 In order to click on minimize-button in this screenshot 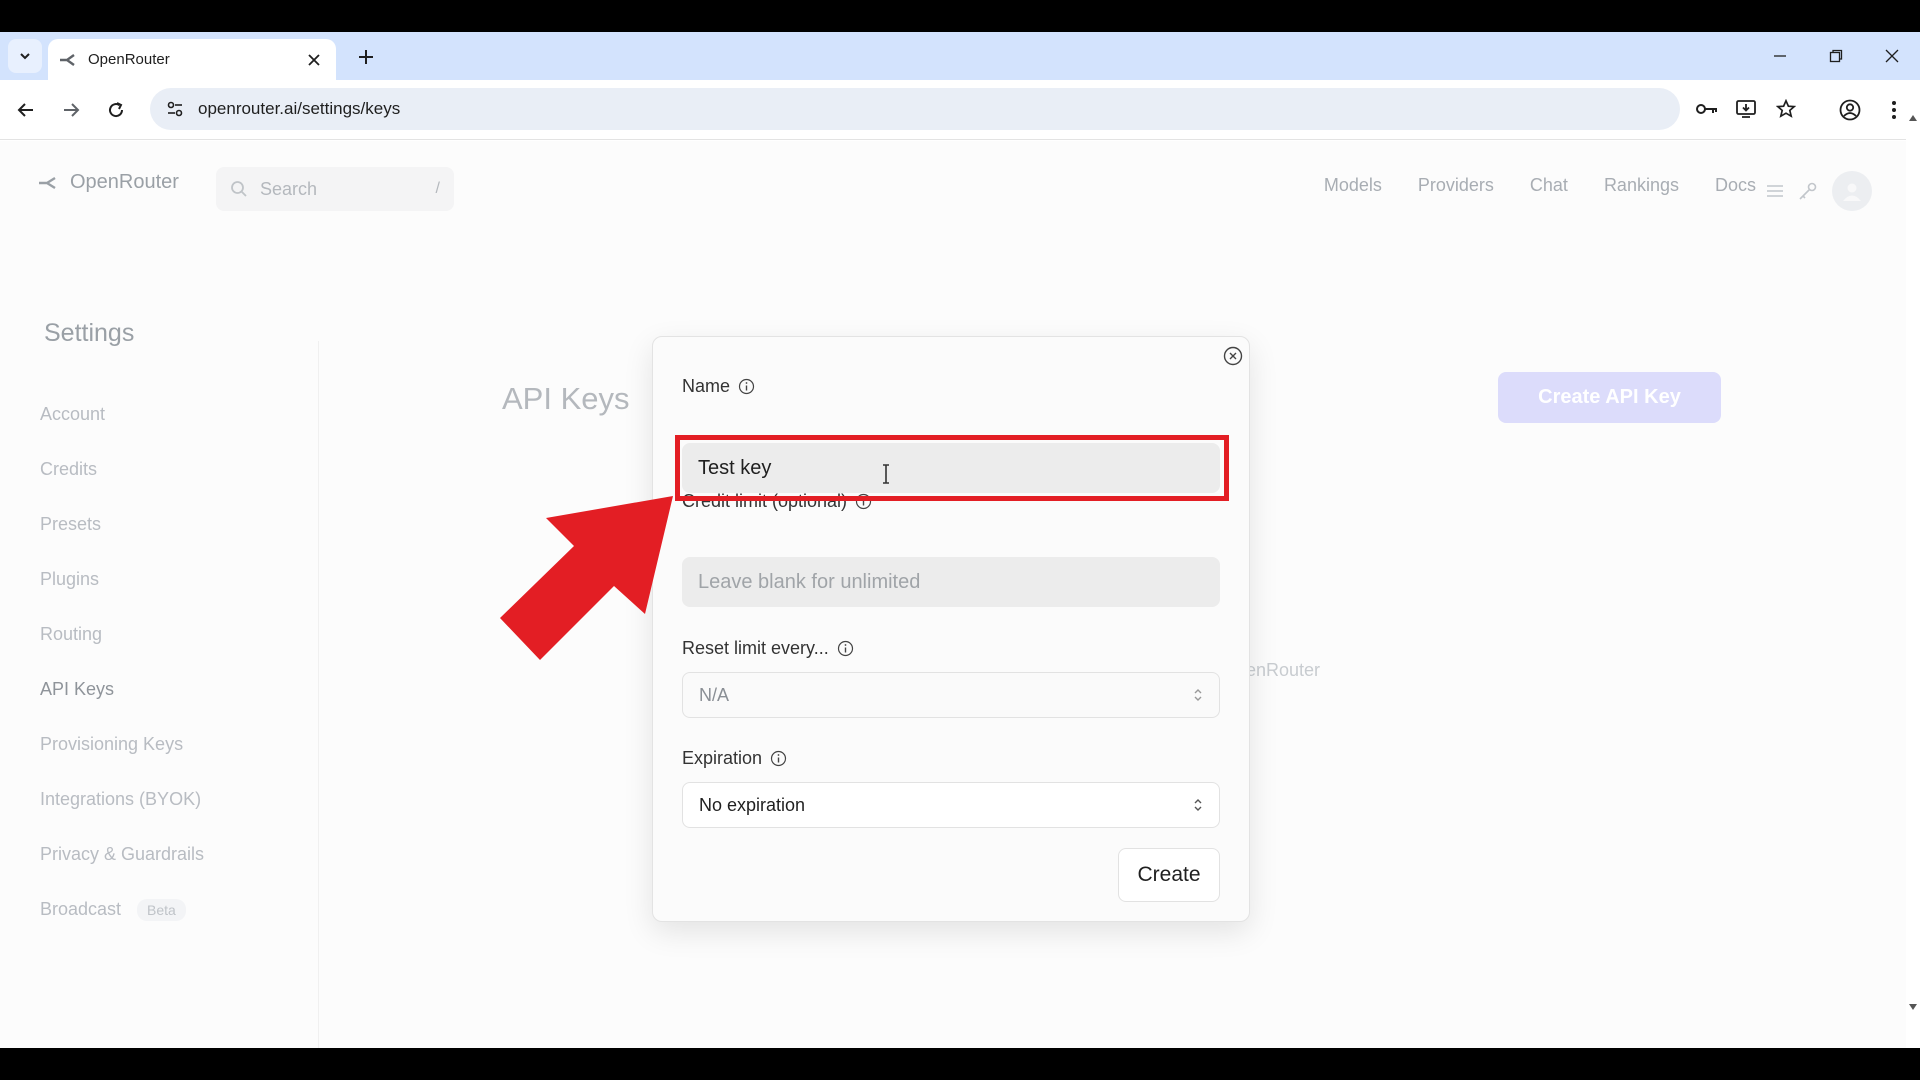, I will do `click(1780, 56)`.